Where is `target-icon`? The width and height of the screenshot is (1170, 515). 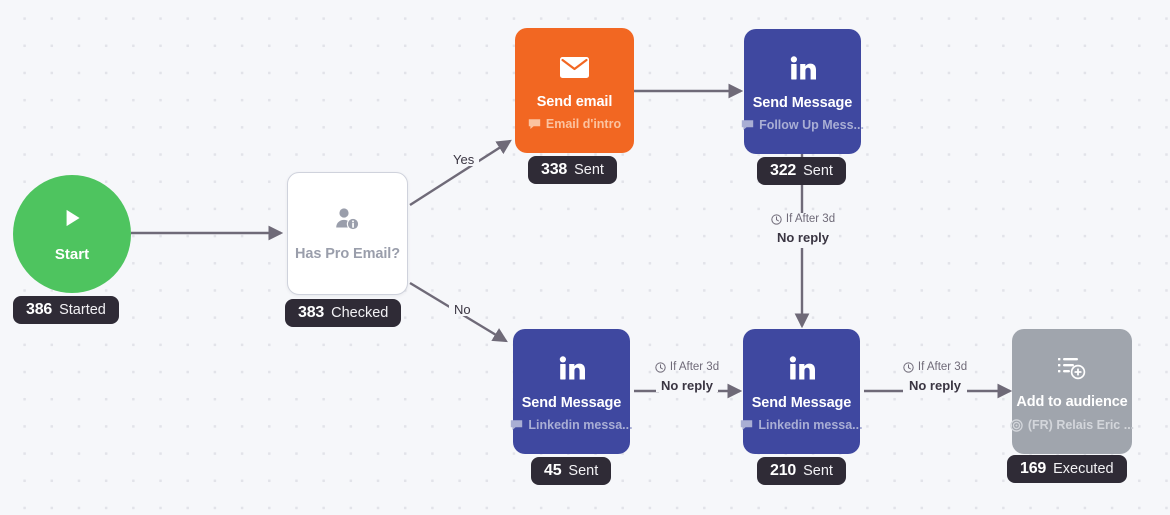
target-icon is located at coordinates (1016, 425).